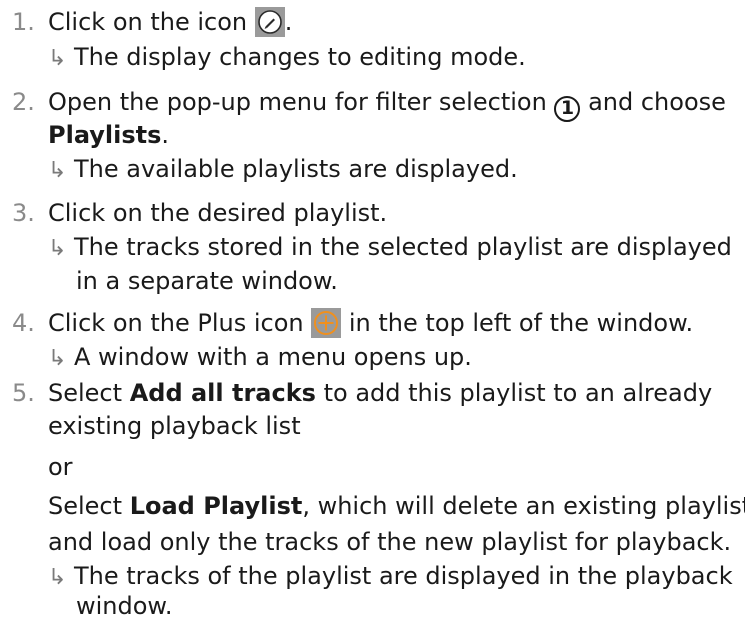 The width and height of the screenshot is (745, 623). I want to click on step-text-or: or, so click(60, 467).